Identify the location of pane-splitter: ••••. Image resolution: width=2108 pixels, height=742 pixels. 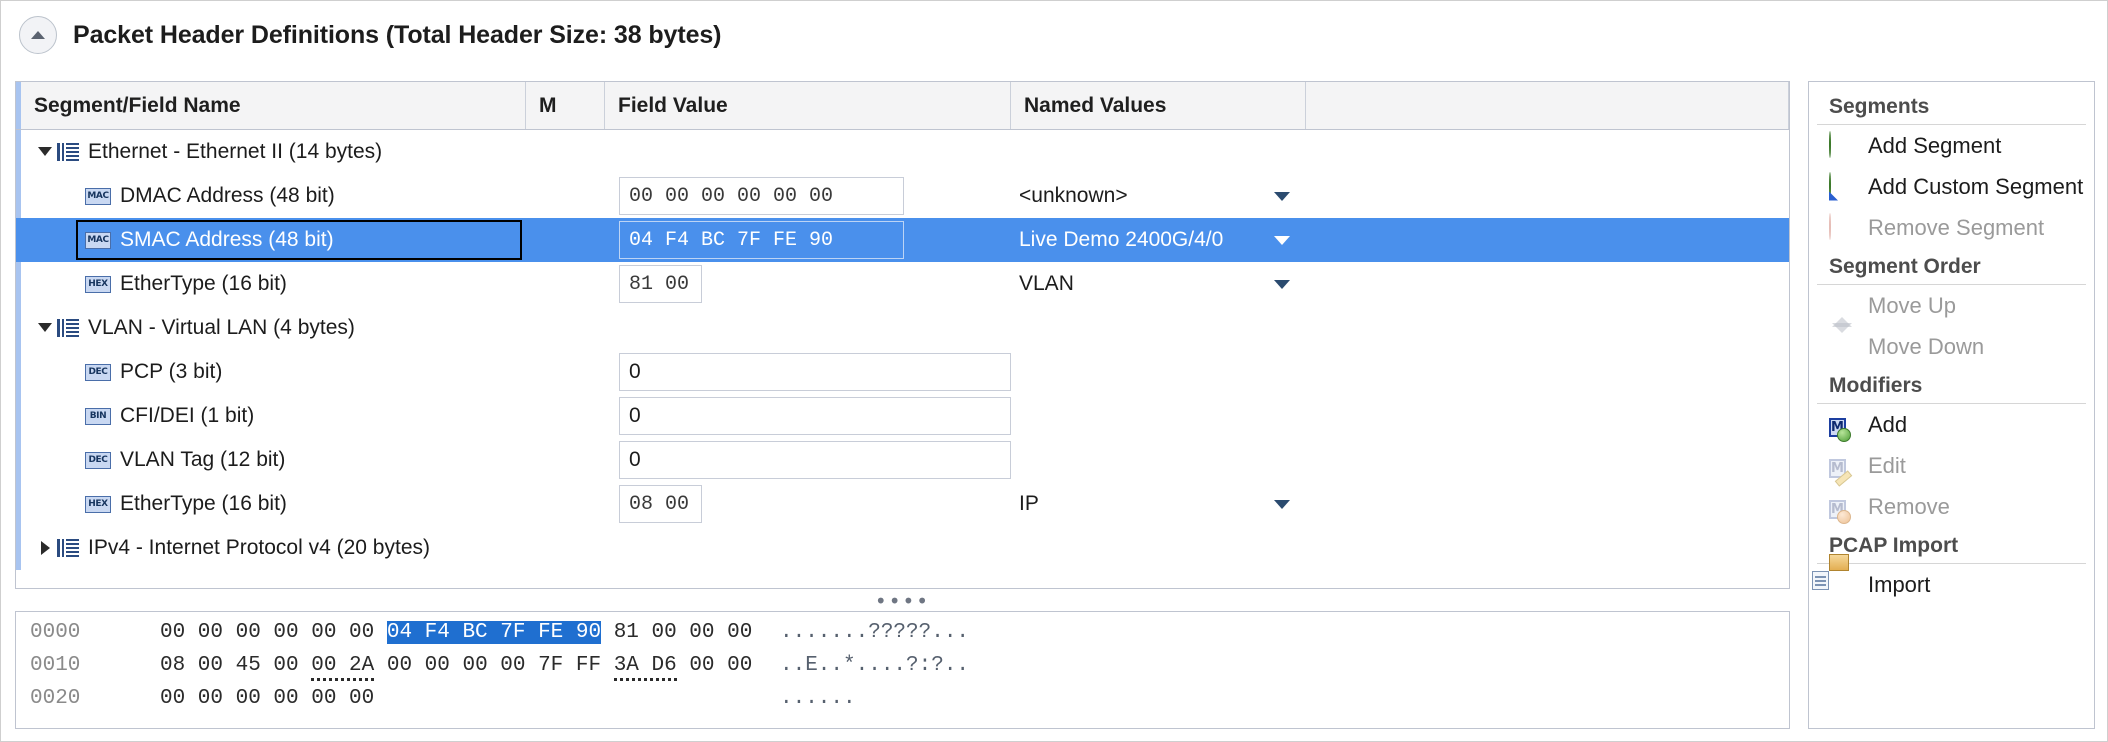
(902, 601).